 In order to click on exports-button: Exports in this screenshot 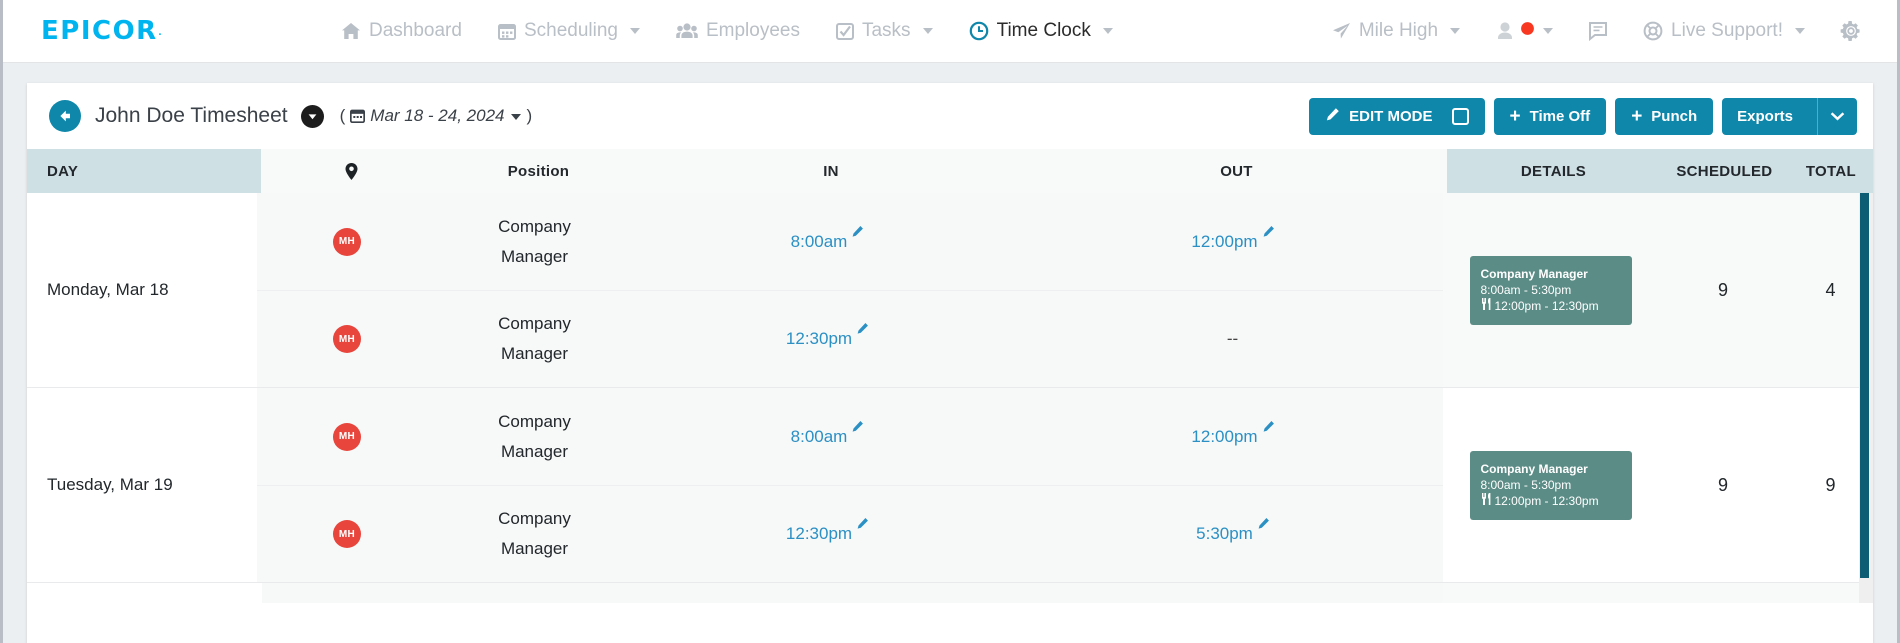, I will do `click(1789, 116)`.